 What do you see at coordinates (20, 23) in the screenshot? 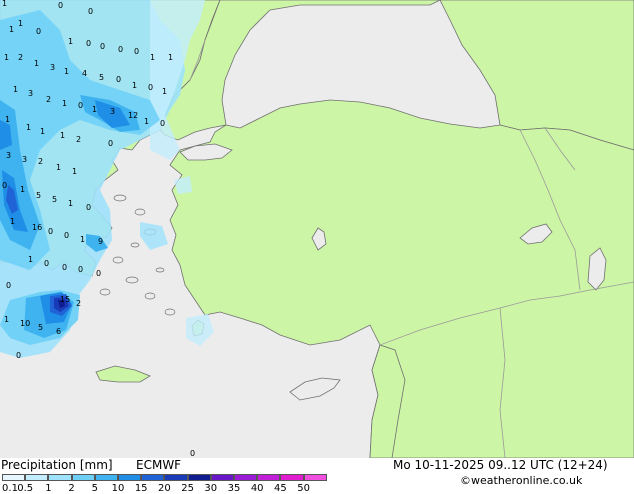
I see `precip-value-3: 1` at bounding box center [20, 23].